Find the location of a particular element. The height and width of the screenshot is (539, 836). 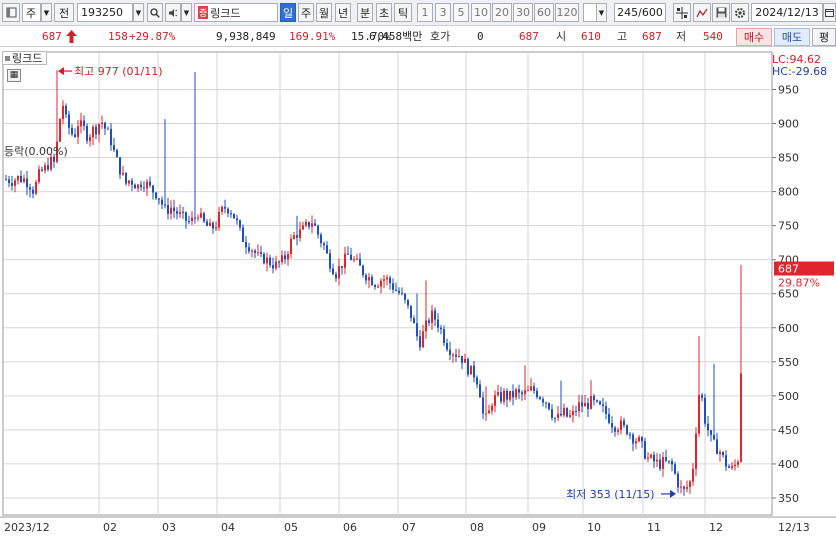

period-tick-button: 틱 is located at coordinates (403, 12).